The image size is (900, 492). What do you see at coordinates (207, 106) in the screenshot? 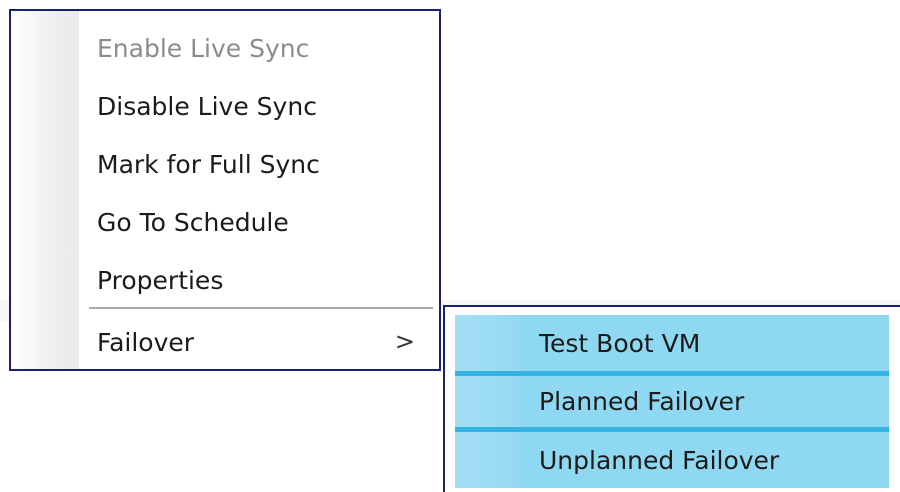
I see `menu-item-label: Disable Live Sync` at bounding box center [207, 106].